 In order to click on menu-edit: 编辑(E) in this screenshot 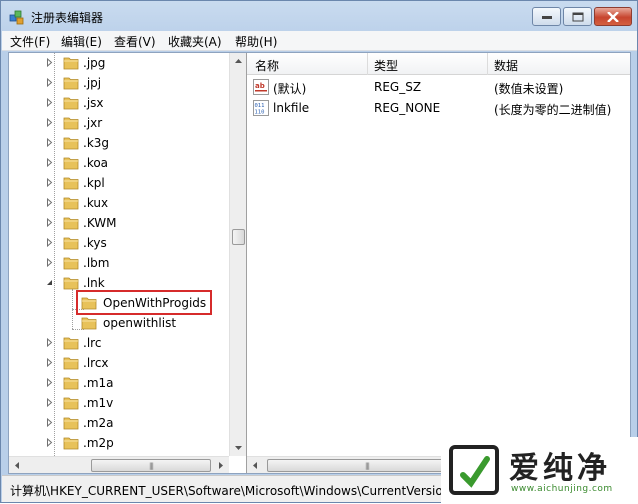, I will do `click(81, 41)`.